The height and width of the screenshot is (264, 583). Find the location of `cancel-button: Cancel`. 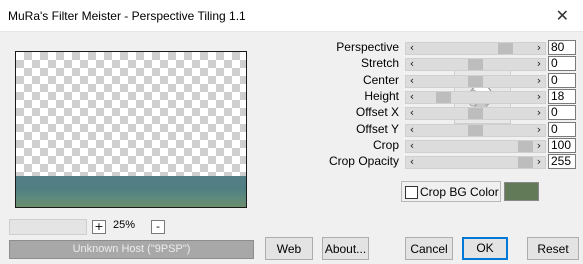

cancel-button: Cancel is located at coordinates (429, 248).